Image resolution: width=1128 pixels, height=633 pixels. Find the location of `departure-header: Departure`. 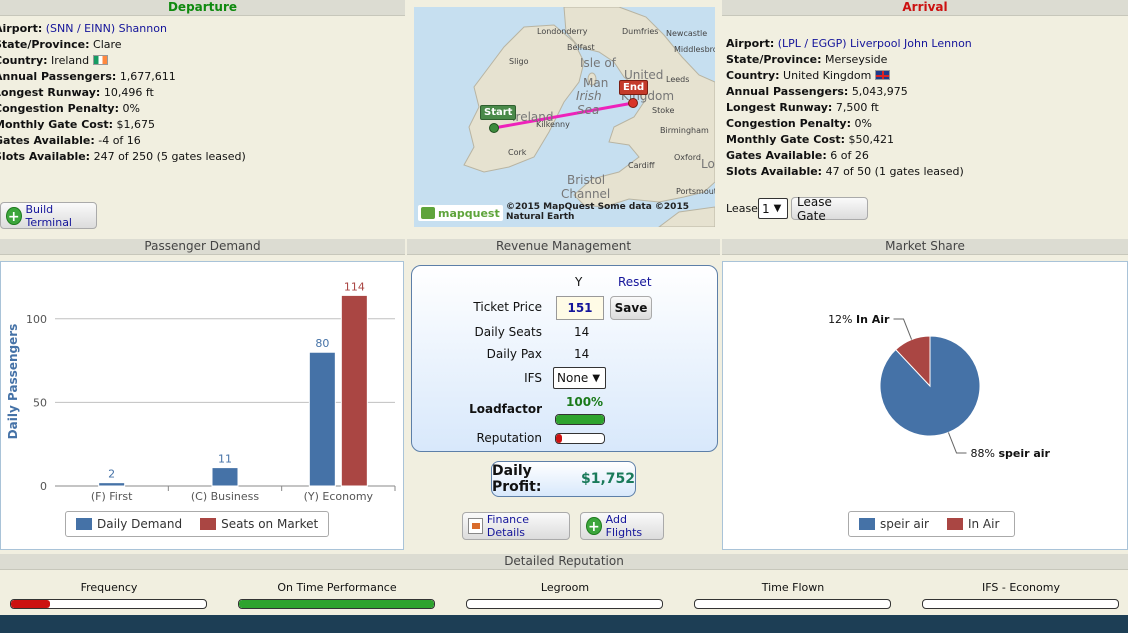

departure-header: Departure is located at coordinates (202, 8).